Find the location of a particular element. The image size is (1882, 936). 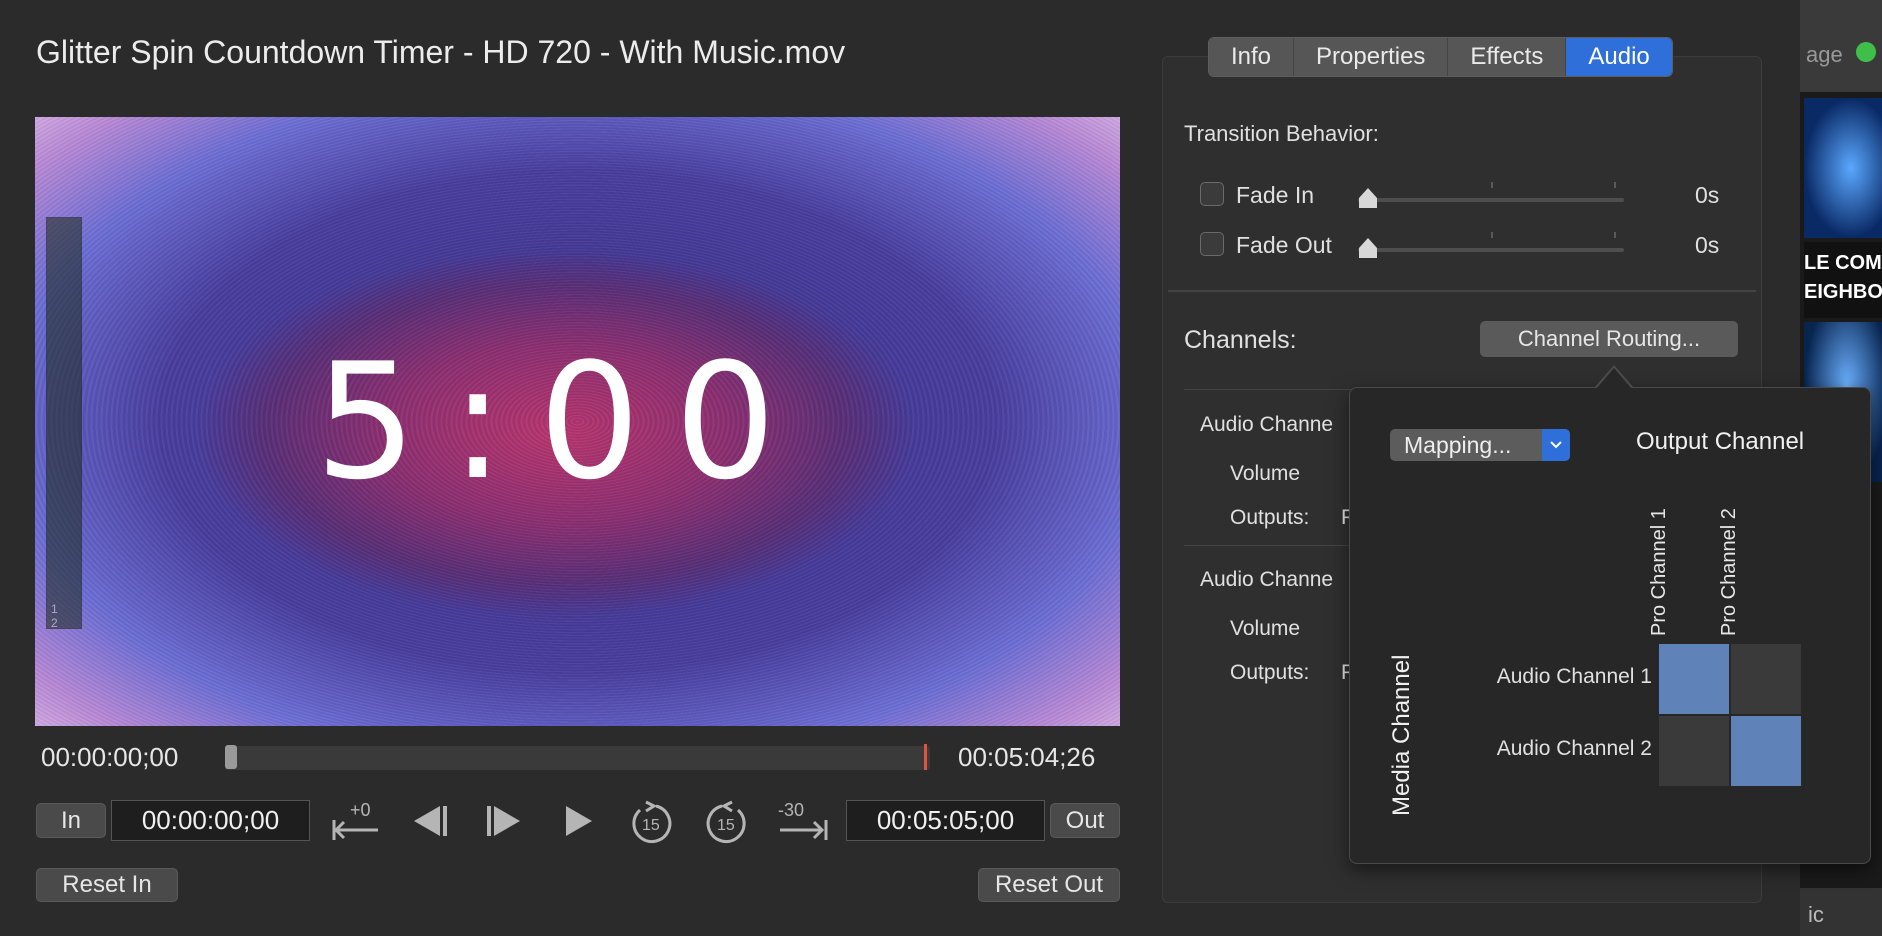

step-forward-button is located at coordinates (504, 821).